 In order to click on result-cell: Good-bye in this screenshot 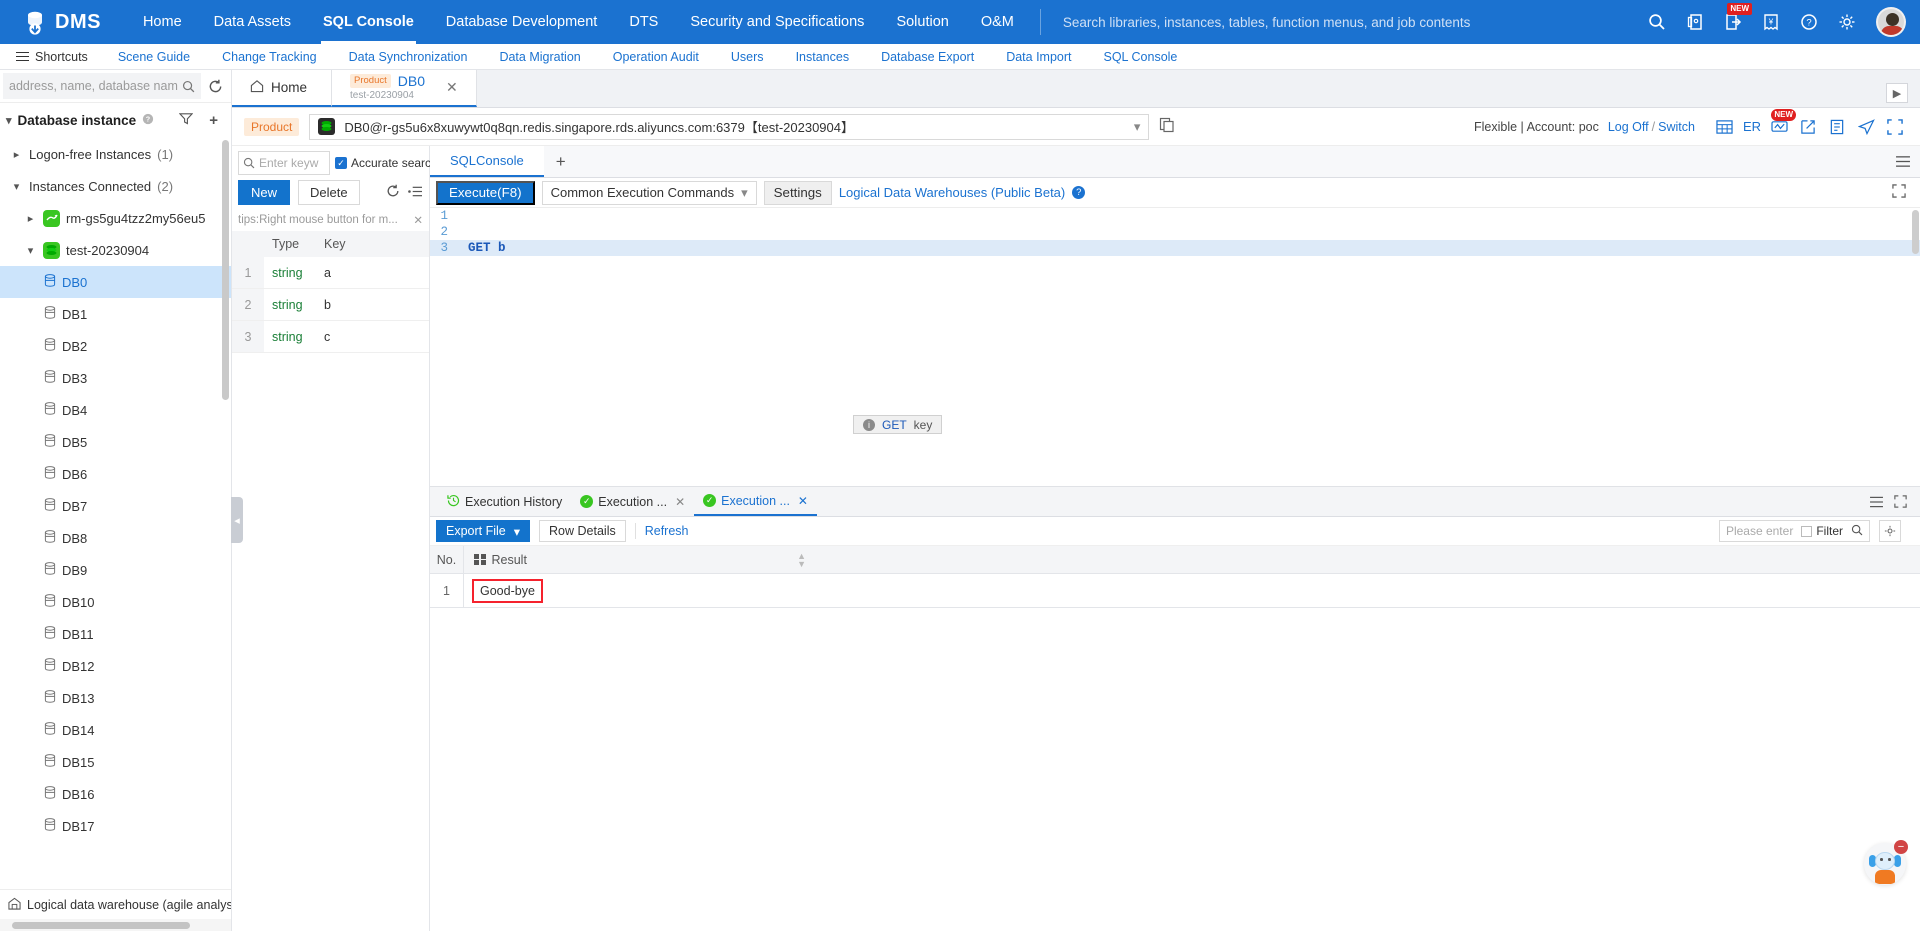, I will do `click(638, 590)`.